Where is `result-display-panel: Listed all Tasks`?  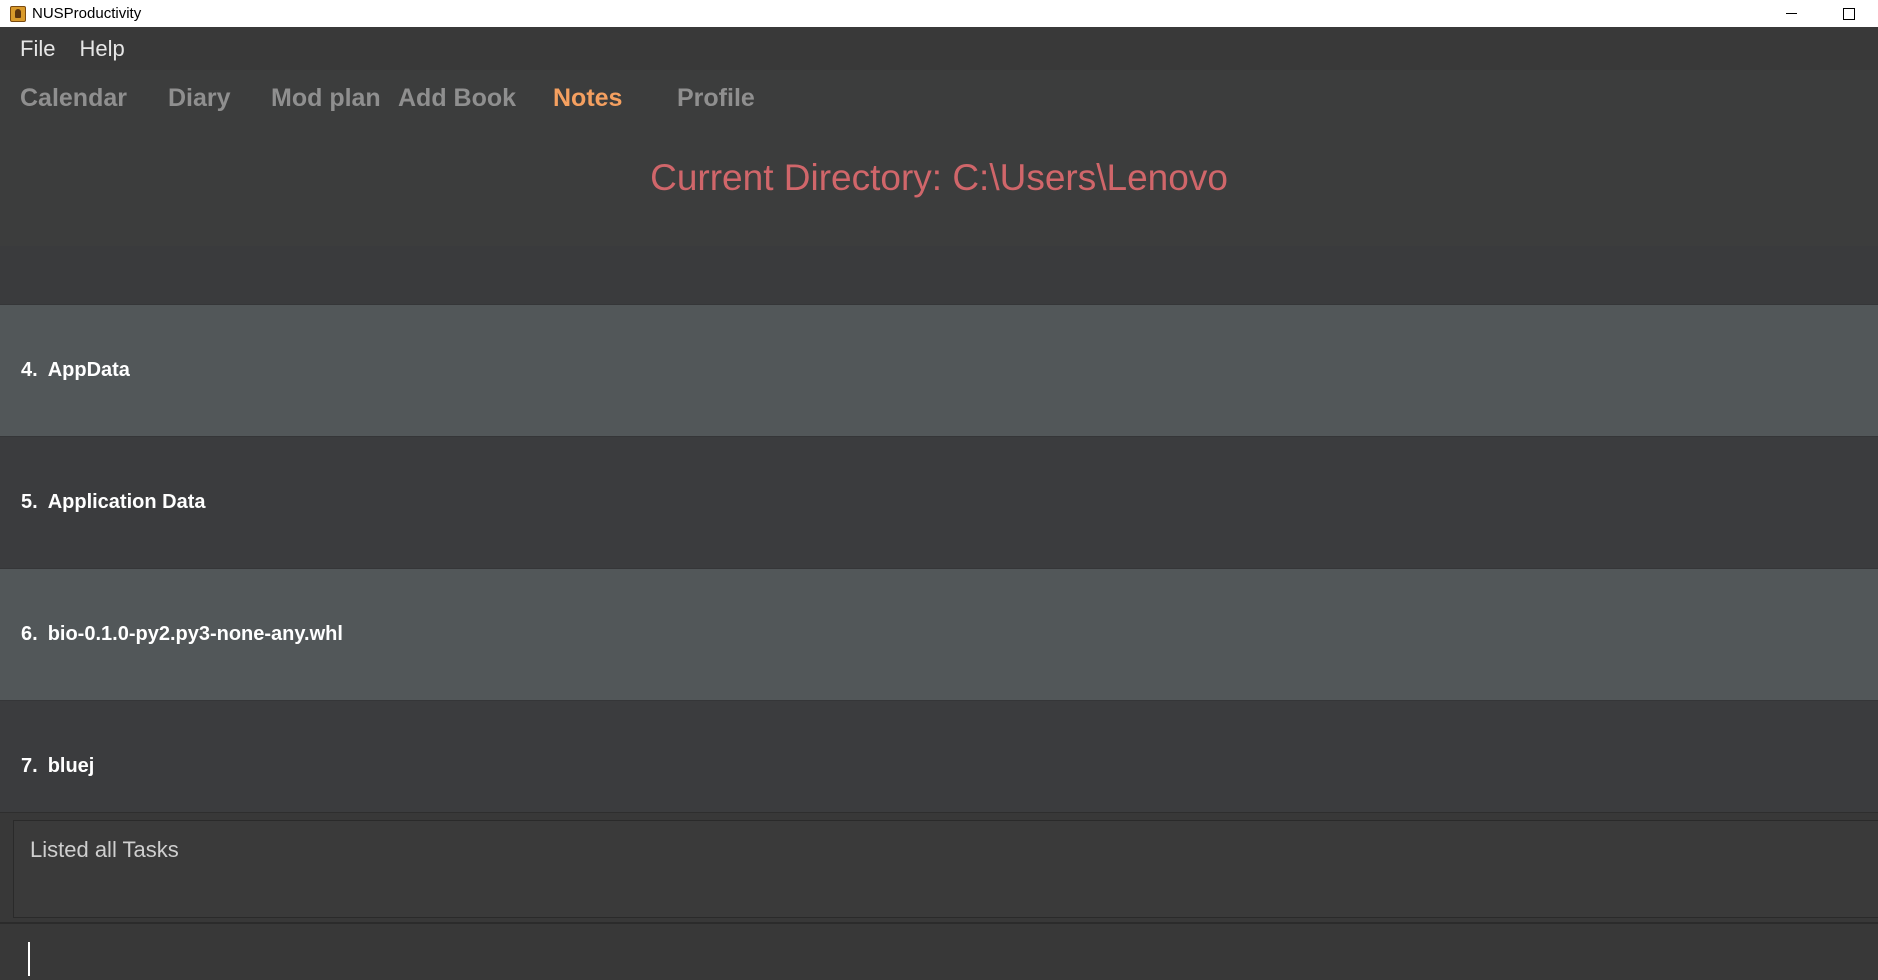
result-display-panel: Listed all Tasks is located at coordinates (939, 867).